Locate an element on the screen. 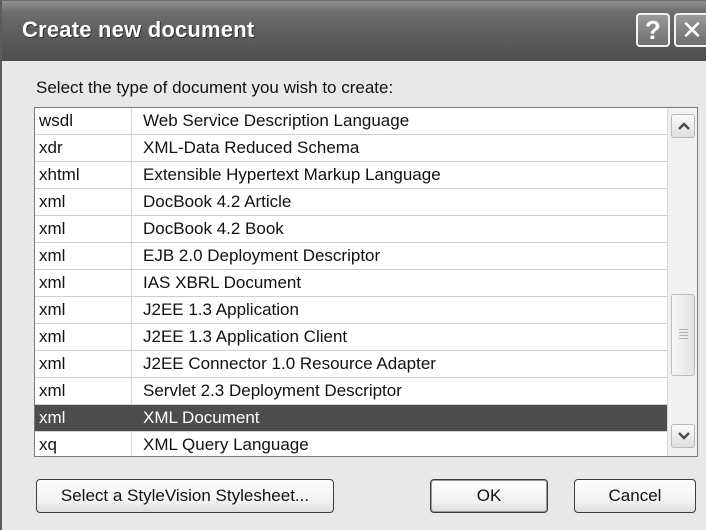  list-item-description: EJB 2.0 Deployment Descriptor is located at coordinates (262, 255).